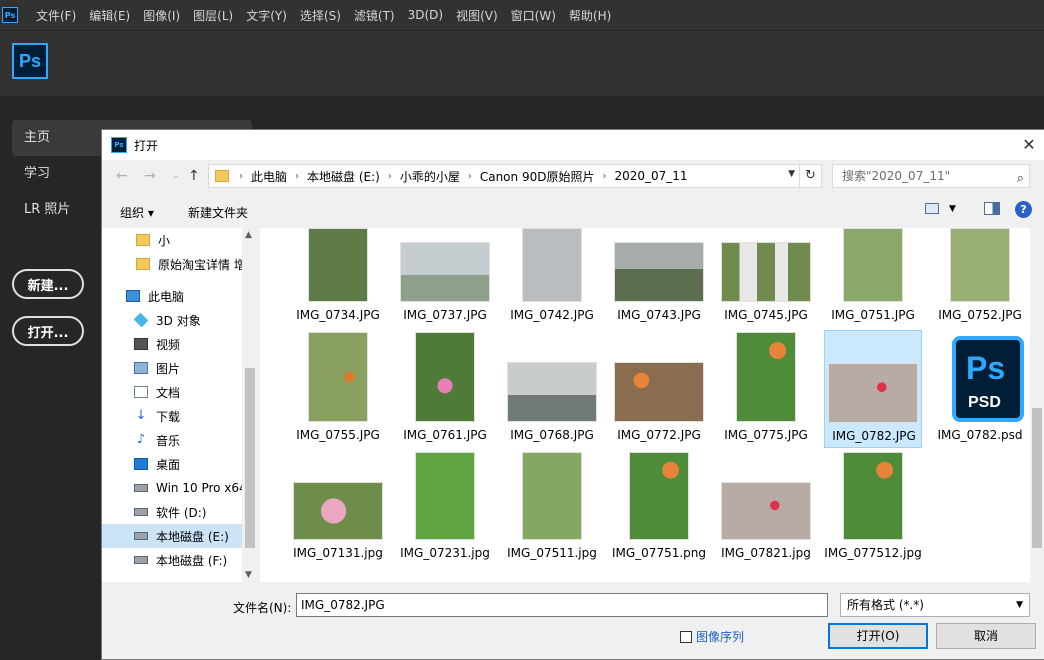 Image resolution: width=1044 pixels, height=660 pixels. Describe the element at coordinates (537, 176) in the screenshot. I see `crumb-canon: Canon 90D原始照片` at that location.